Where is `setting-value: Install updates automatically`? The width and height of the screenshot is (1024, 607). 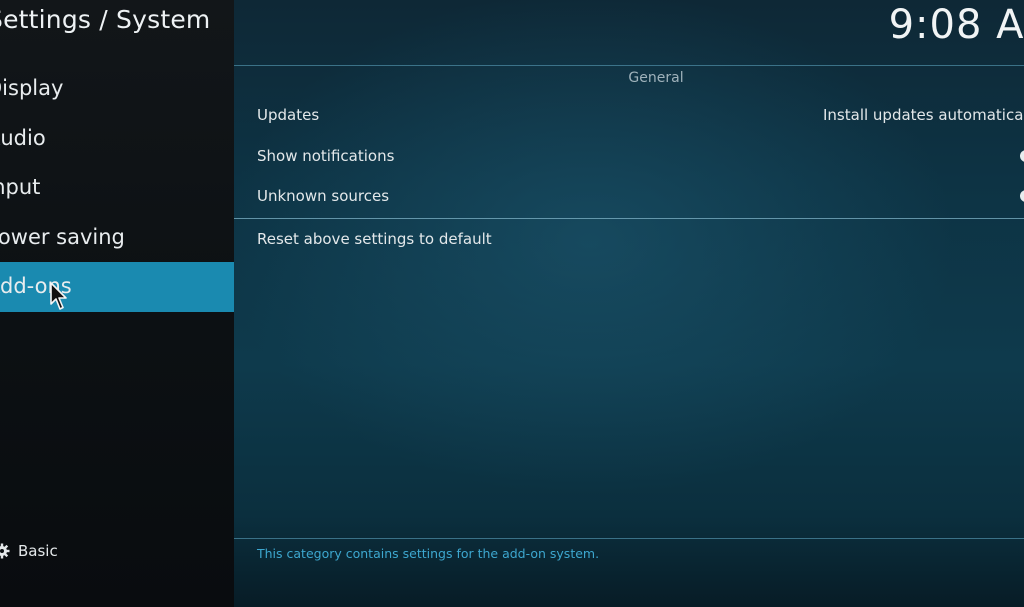 setting-value: Install updates automatically is located at coordinates (923, 115).